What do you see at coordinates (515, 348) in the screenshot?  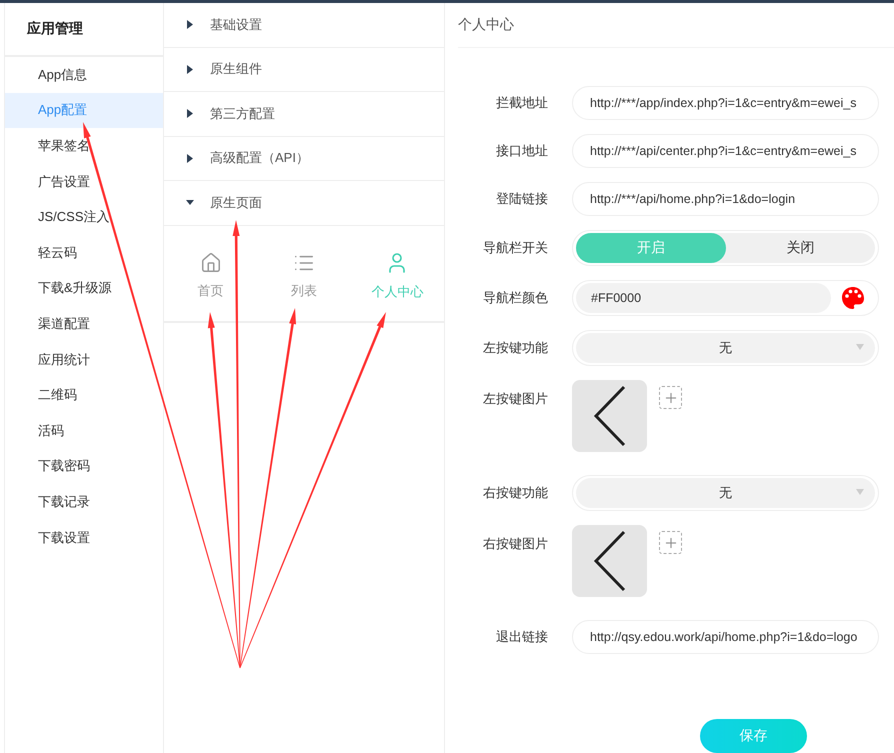 I see `field-label: 左按键功能` at bounding box center [515, 348].